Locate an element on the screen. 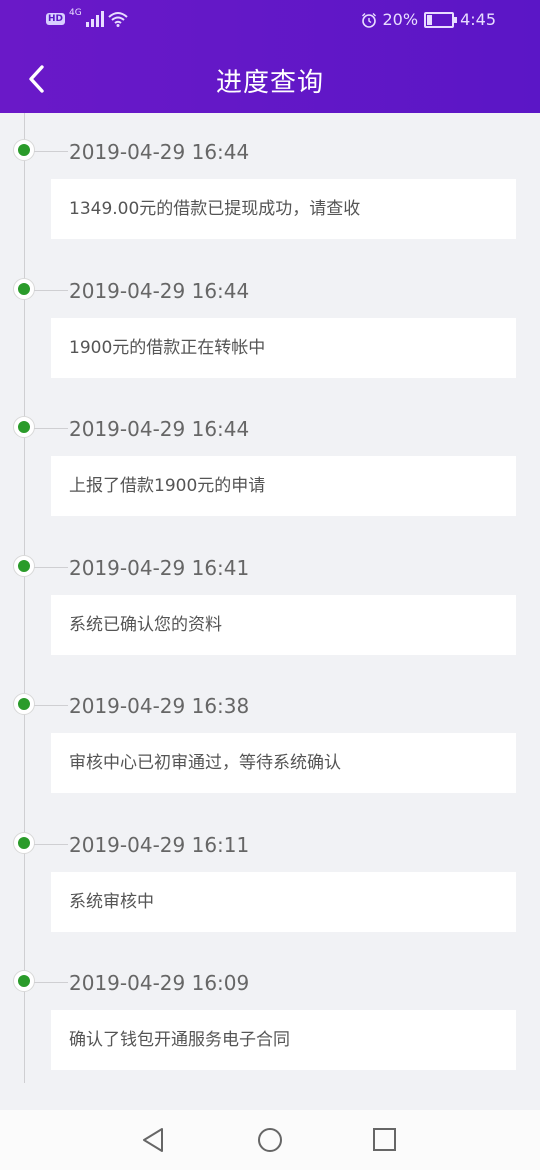  event-card: 上报了借款1900元的申请 is located at coordinates (283, 486).